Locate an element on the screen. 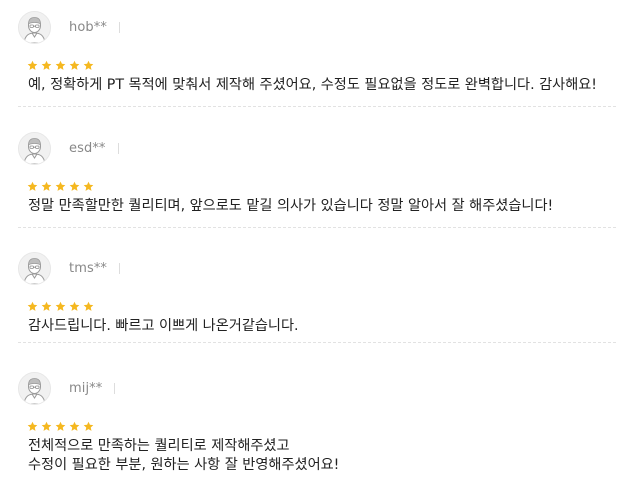  reviewer-name: esd** is located at coordinates (87, 148).